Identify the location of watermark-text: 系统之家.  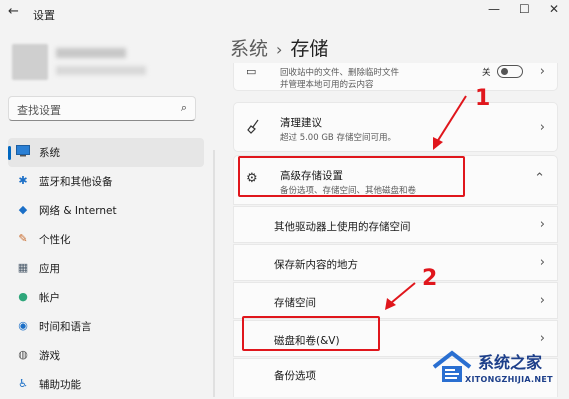
(510, 362).